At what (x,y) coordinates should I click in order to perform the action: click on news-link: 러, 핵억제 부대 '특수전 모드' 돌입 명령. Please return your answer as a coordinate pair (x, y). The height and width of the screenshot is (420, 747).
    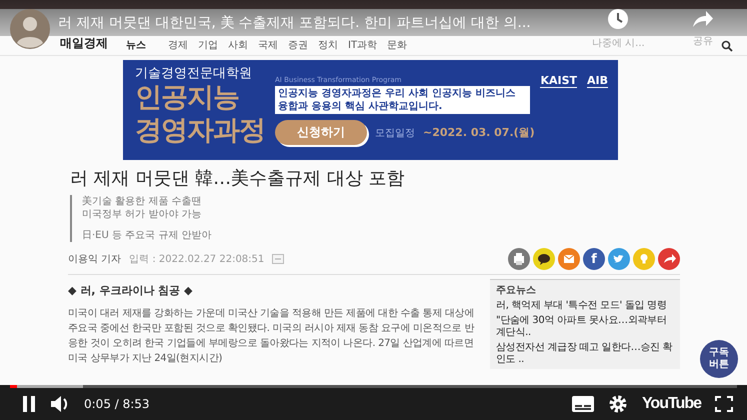
    Looking at the image, I should click on (585, 306).